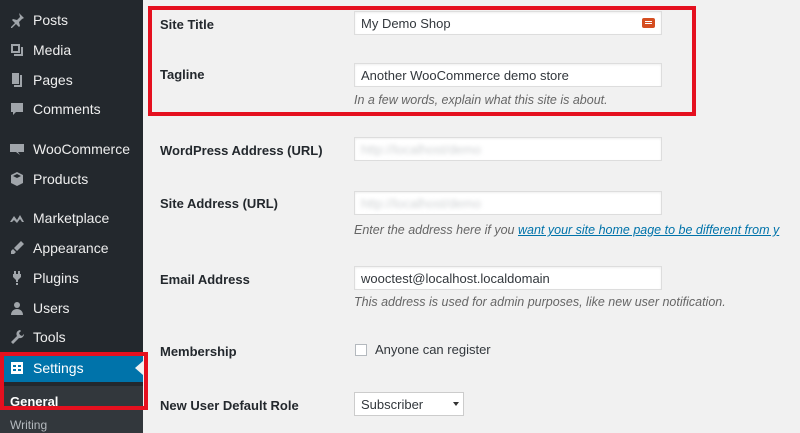 The height and width of the screenshot is (433, 800). Describe the element at coordinates (17, 308) in the screenshot. I see `users-icon` at that location.